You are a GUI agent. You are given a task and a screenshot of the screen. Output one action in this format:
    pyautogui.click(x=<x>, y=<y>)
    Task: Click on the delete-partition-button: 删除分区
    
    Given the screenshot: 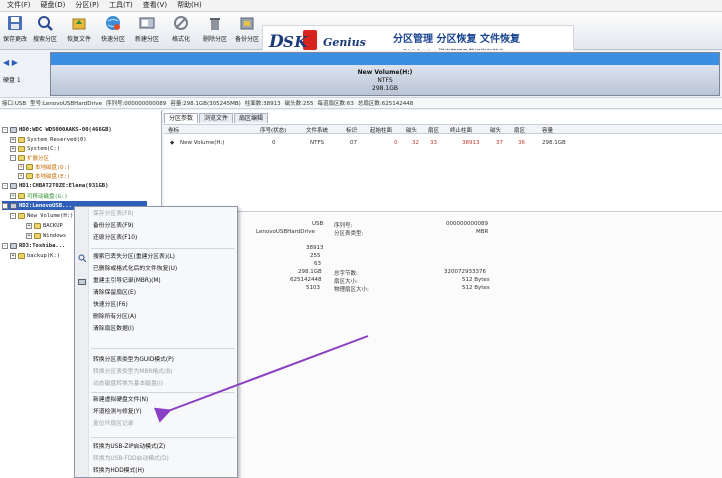 What is the action you would take?
    pyautogui.click(x=215, y=31)
    